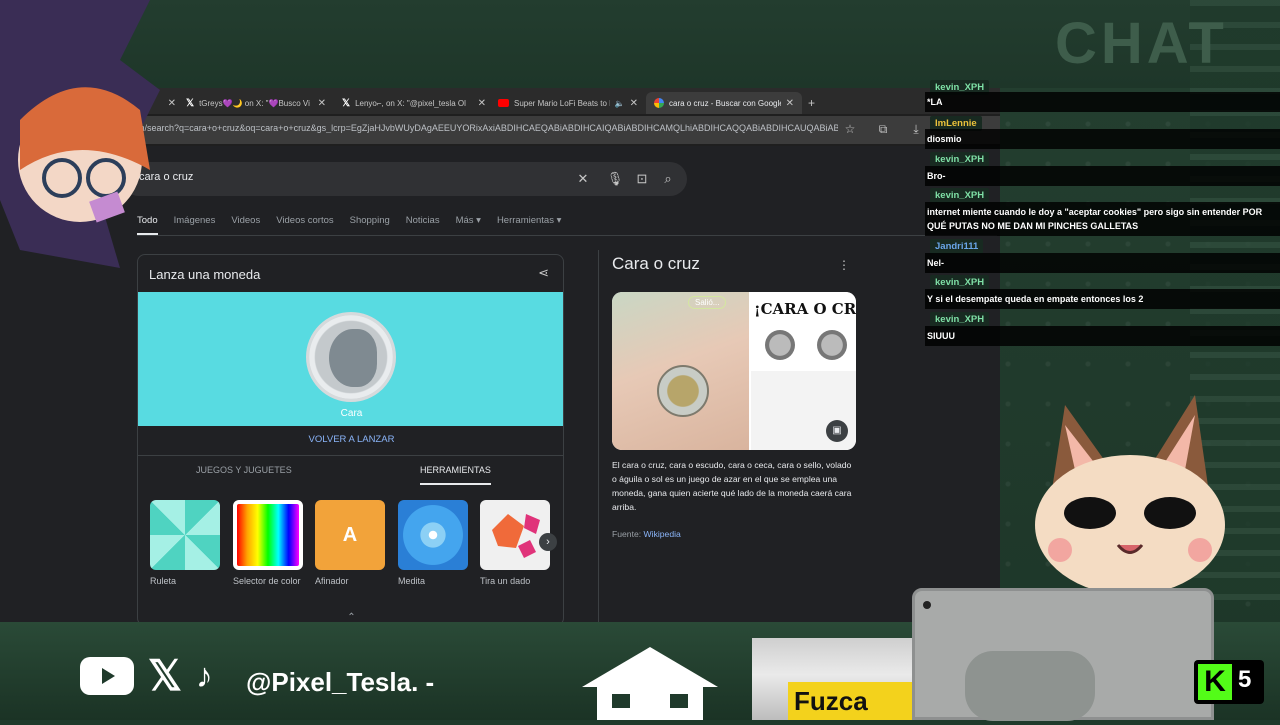 The height and width of the screenshot is (725, 1280). I want to click on wikipedia-link: Wikipedia, so click(662, 534).